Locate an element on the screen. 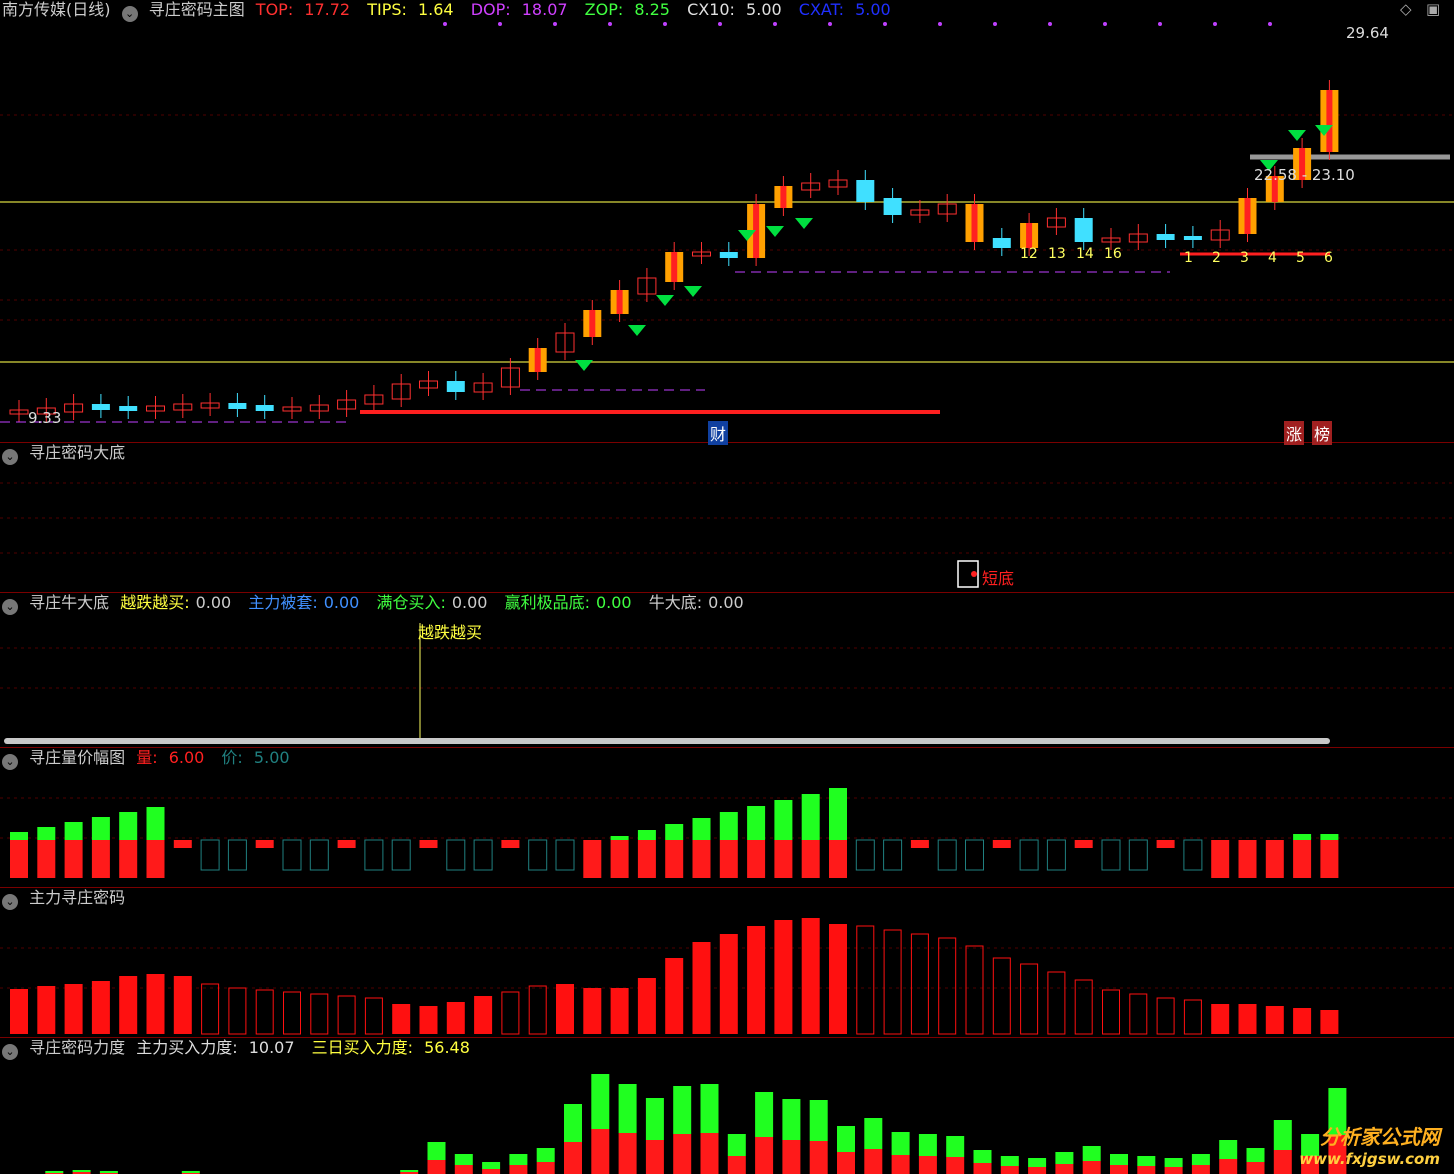 Image resolution: width=1454 pixels, height=1174 pixels. short-bottom-signal: 短底 is located at coordinates (998, 578).